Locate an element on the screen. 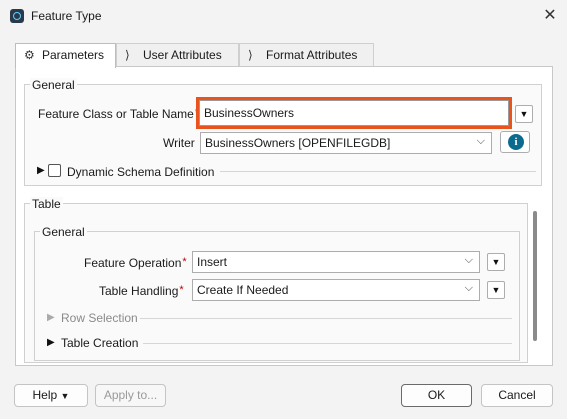  expand-arrow-icon: ▶ is located at coordinates (41, 170).